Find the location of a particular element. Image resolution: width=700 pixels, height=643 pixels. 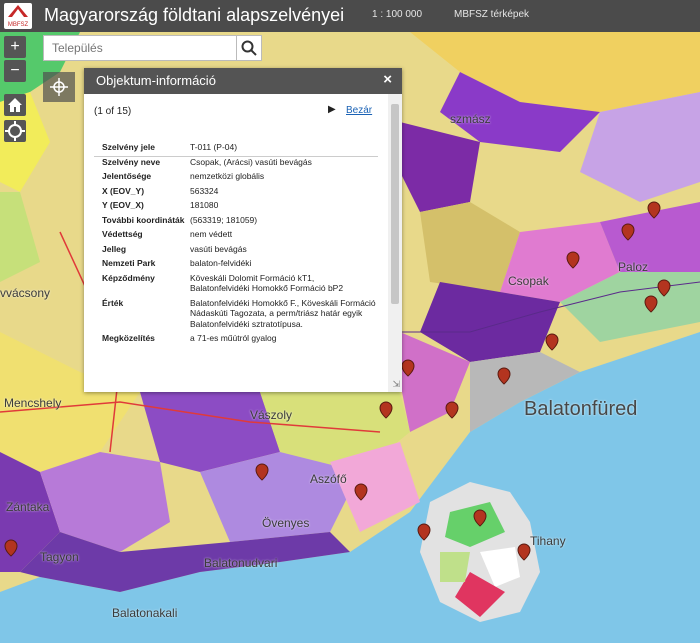

attribute-key: X (EOV_Y) is located at coordinates (123, 190).